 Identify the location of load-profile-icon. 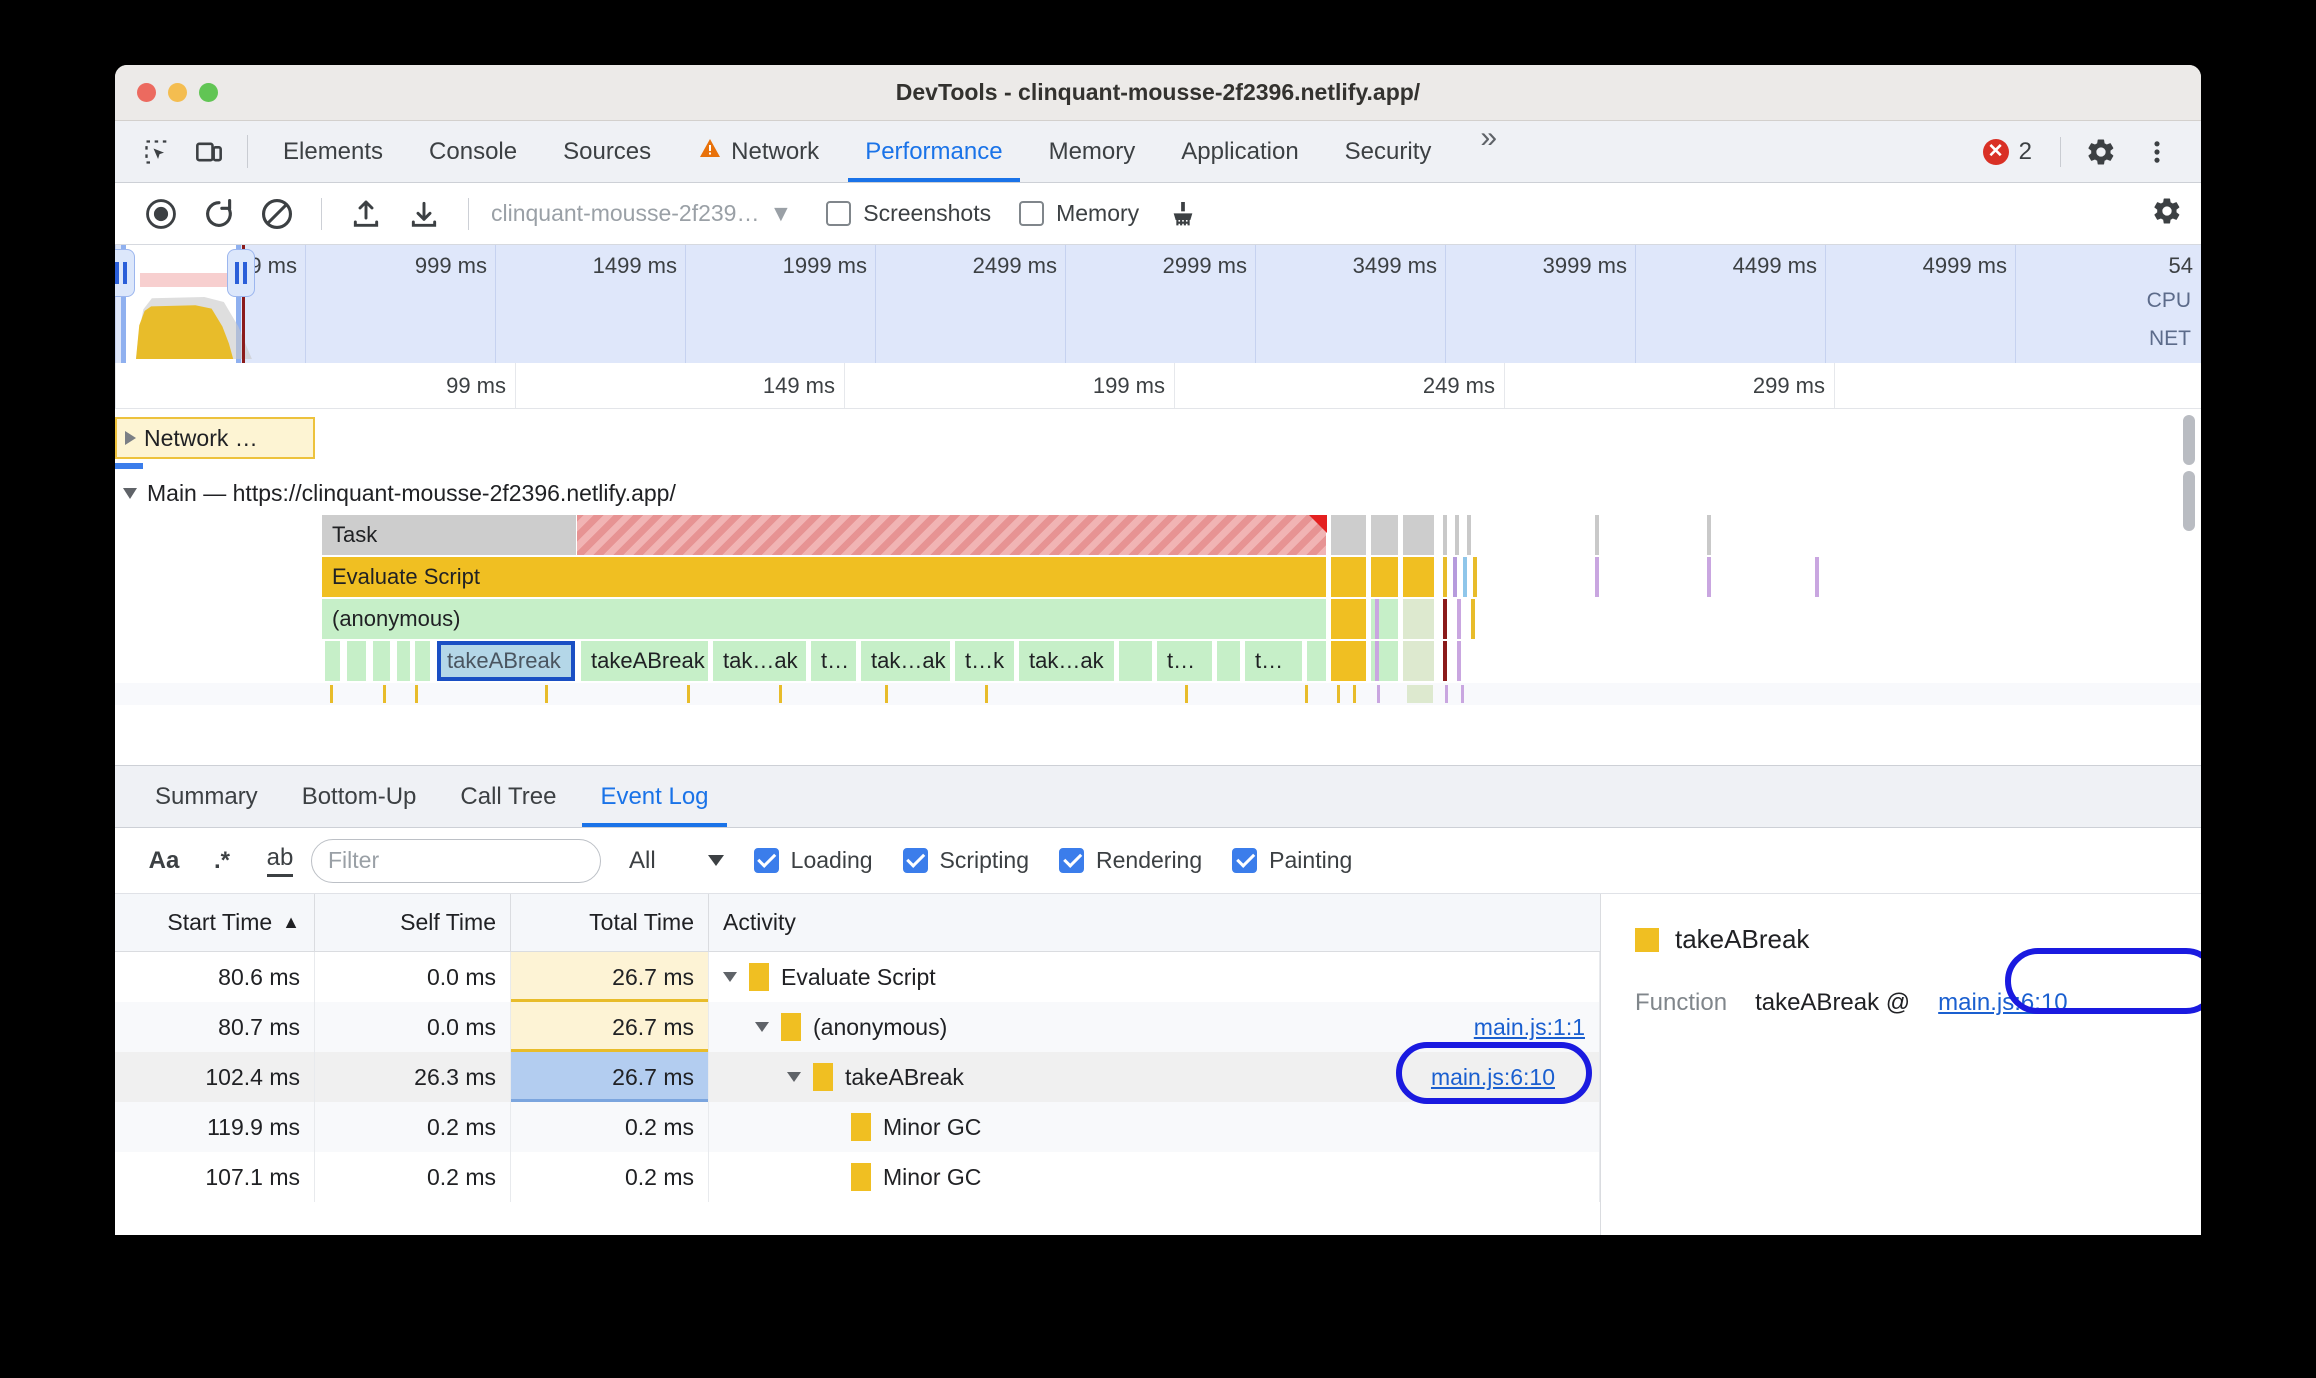
(366, 214).